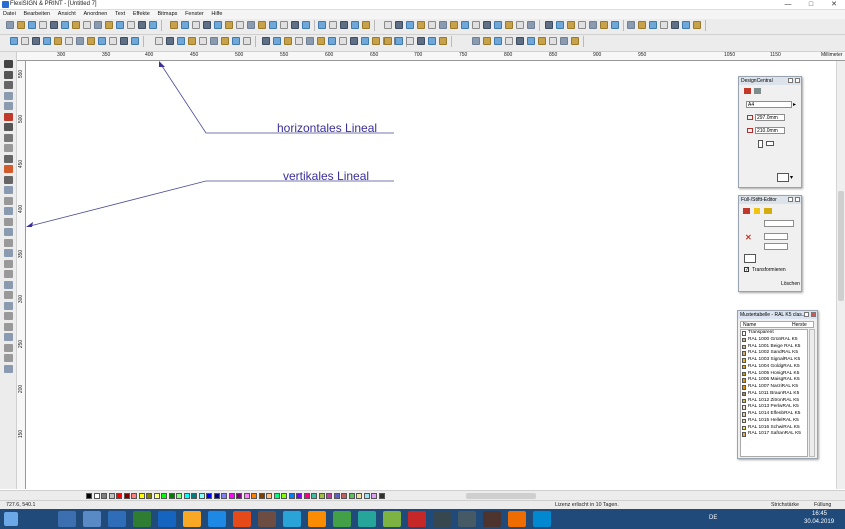  Describe the element at coordinates (774, 414) in the screenshot. I see `list-item: RAL 1014 ElfenbRAL K5` at that location.